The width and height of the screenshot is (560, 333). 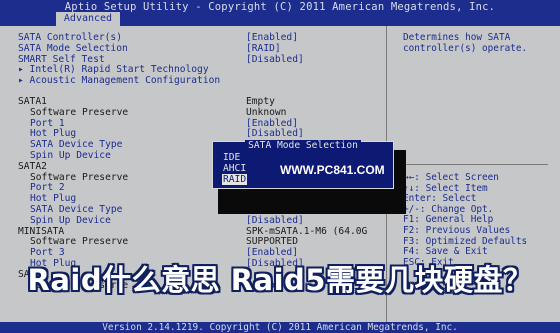 What do you see at coordinates (266, 112) in the screenshot?
I see `setting-value: Unknown` at bounding box center [266, 112].